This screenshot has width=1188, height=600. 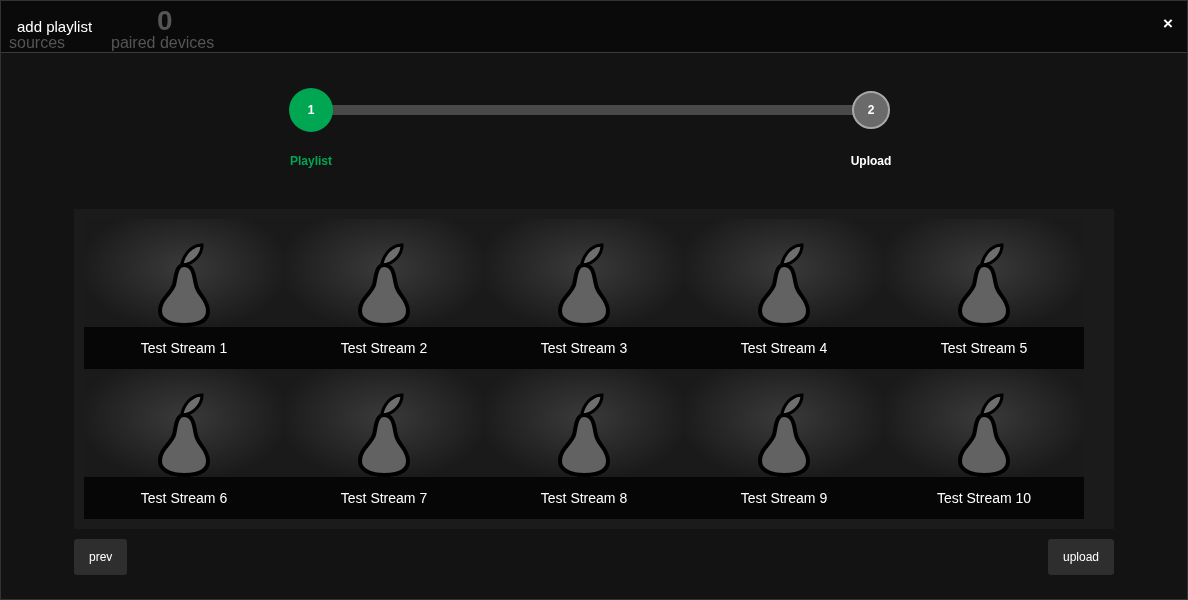 What do you see at coordinates (311, 161) in the screenshot?
I see `step-label: Playlist` at bounding box center [311, 161].